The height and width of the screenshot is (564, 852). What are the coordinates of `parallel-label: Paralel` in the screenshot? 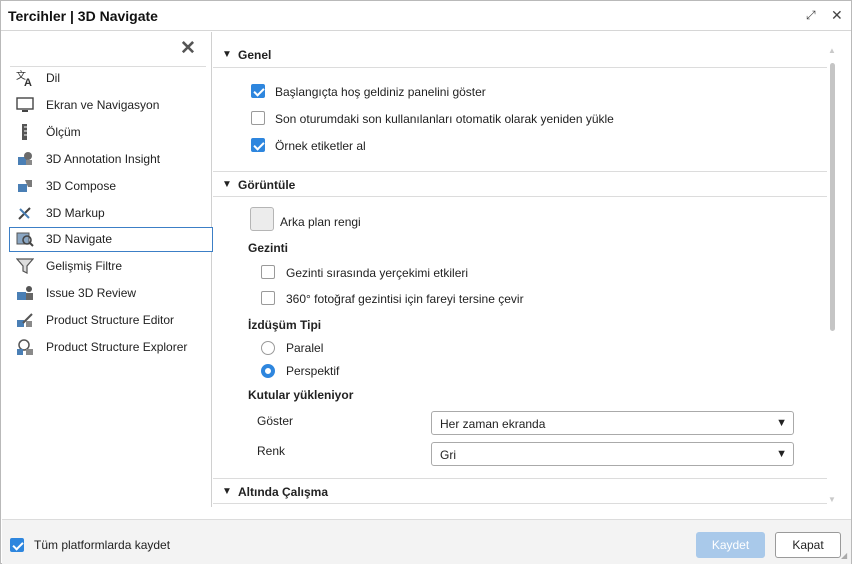 It's located at (305, 348).